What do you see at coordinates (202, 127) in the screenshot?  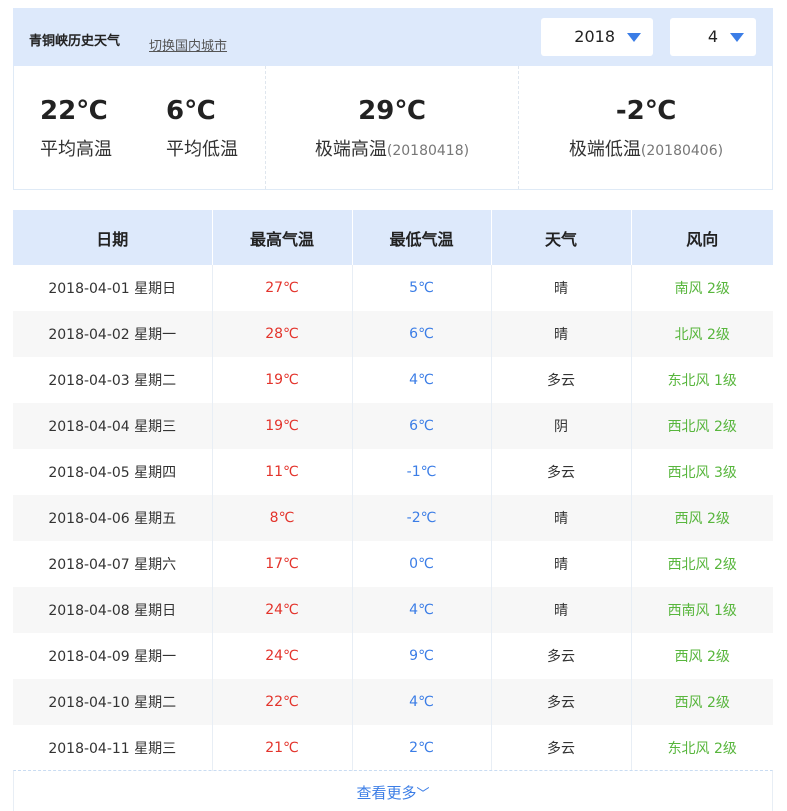 I see `avg-low-block: 6℃ 平均低温` at bounding box center [202, 127].